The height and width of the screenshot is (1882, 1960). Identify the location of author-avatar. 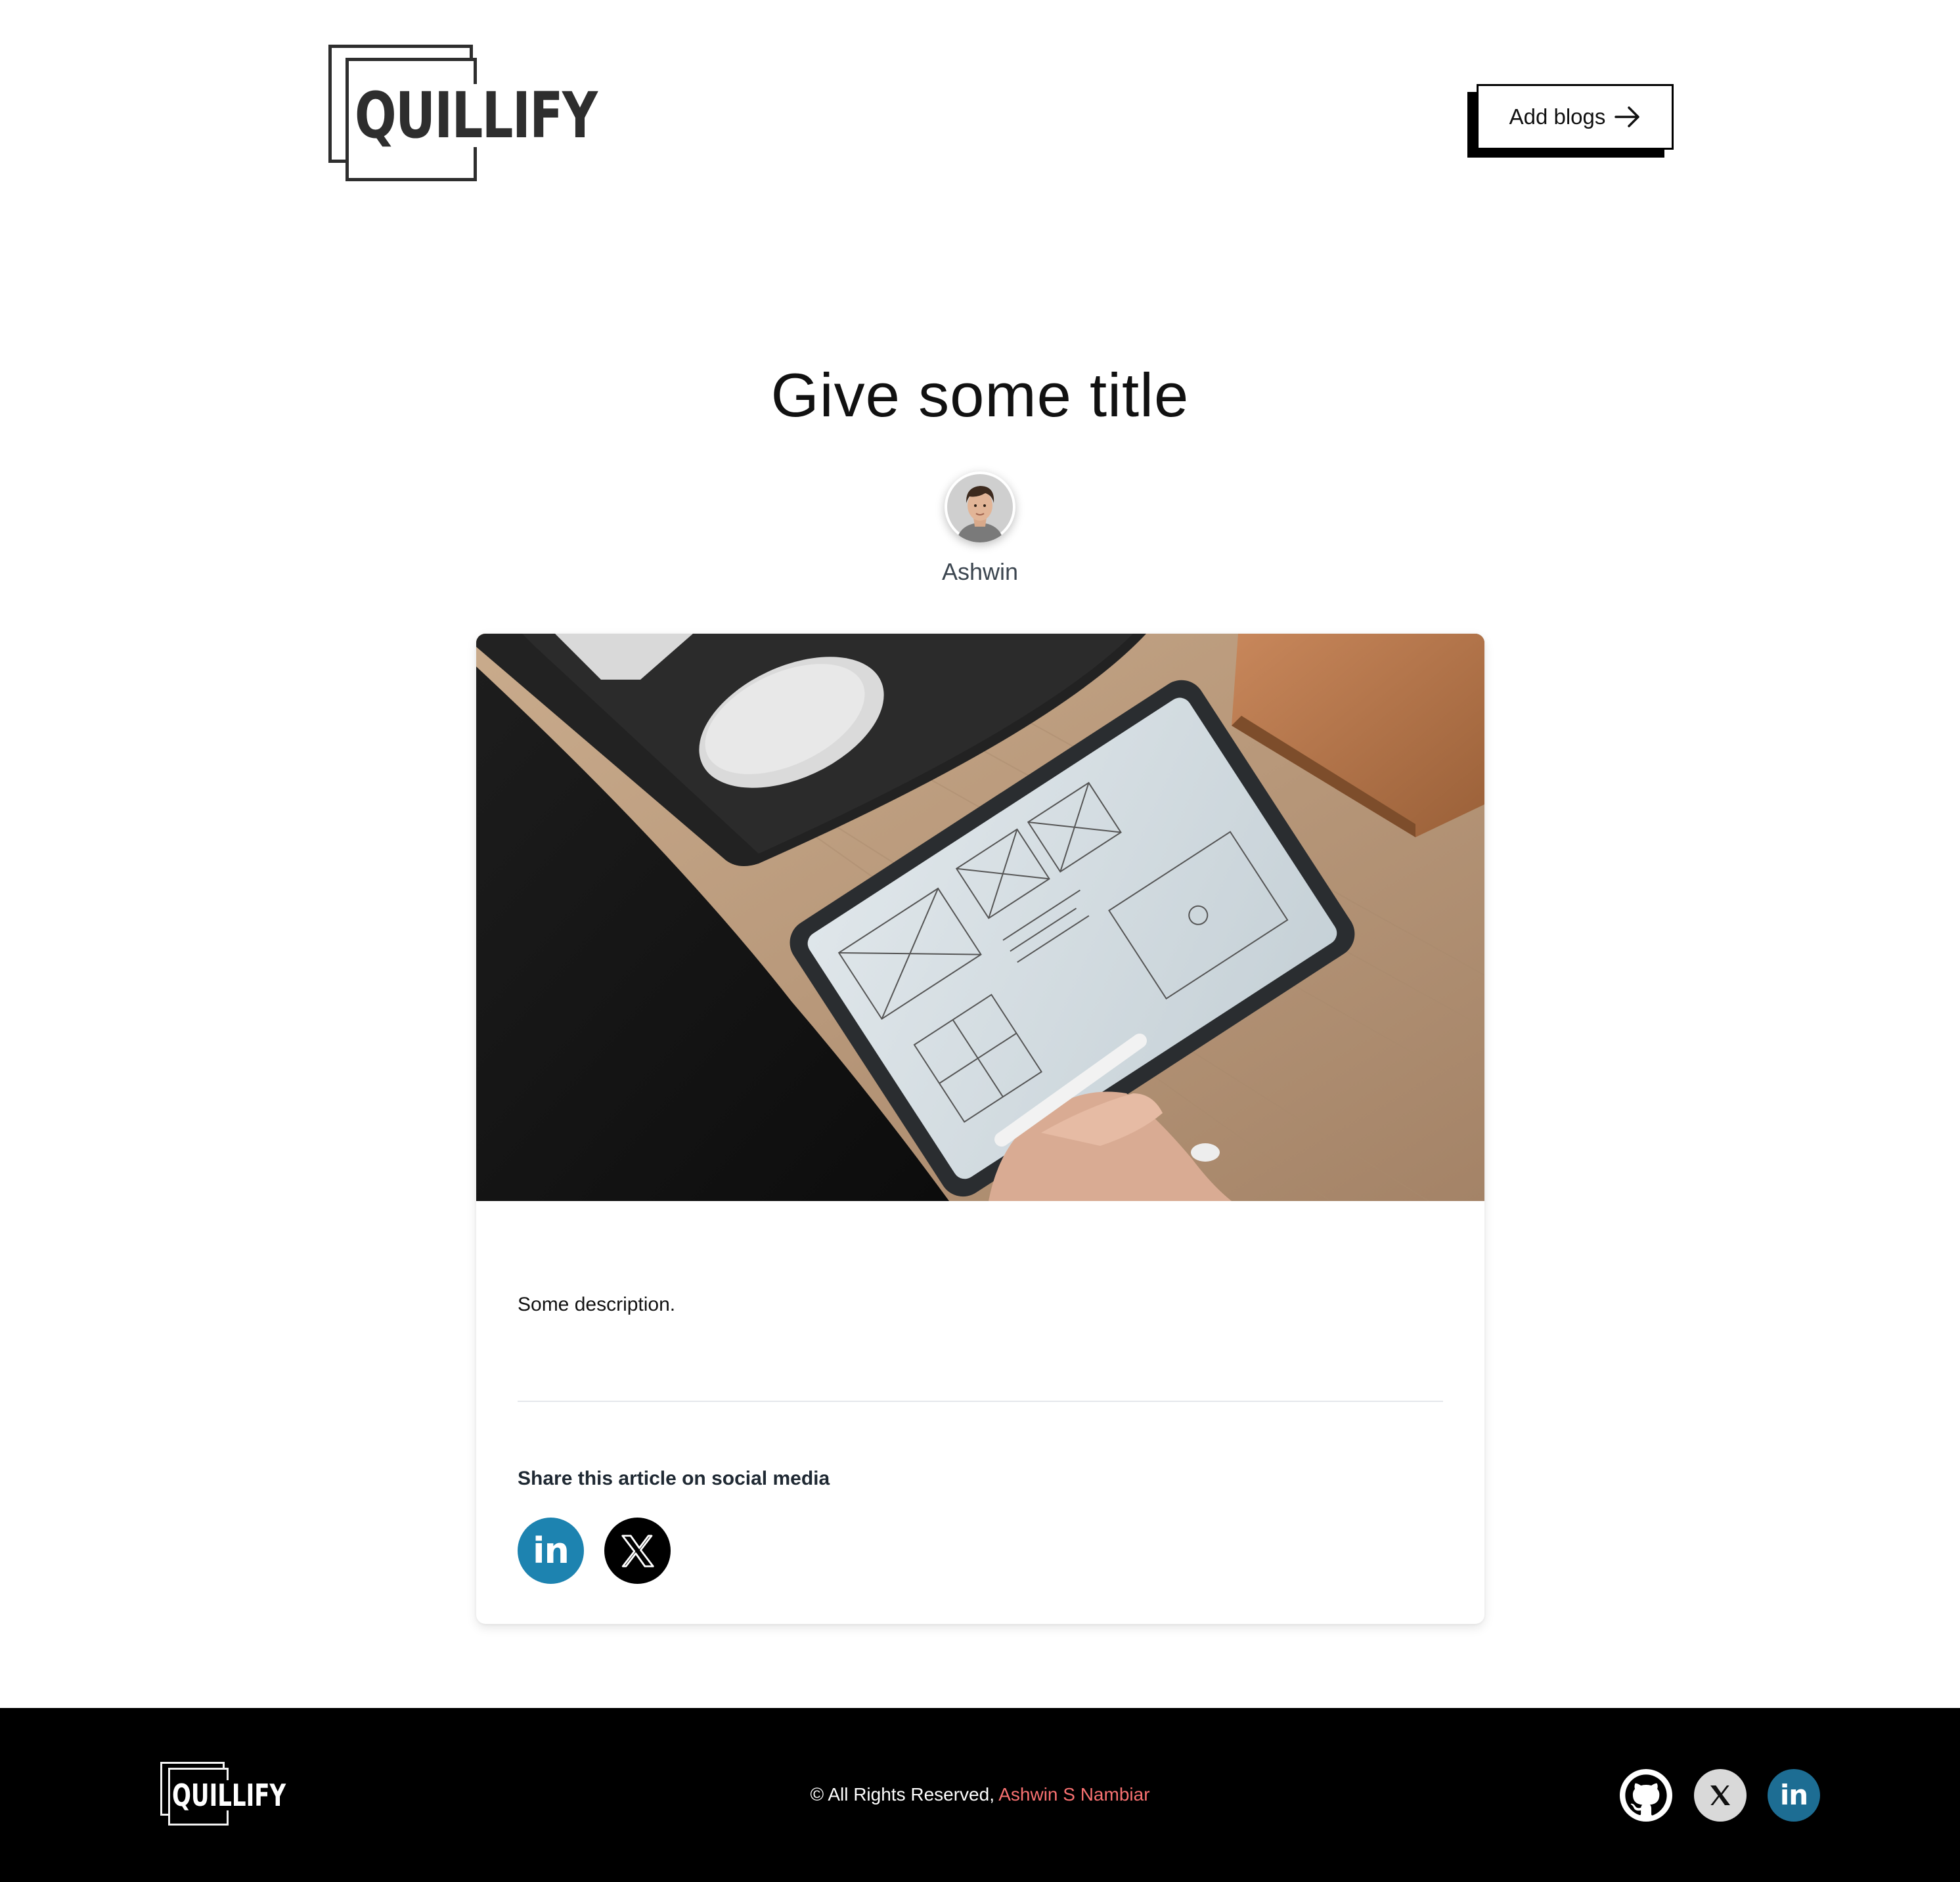
(980, 506).